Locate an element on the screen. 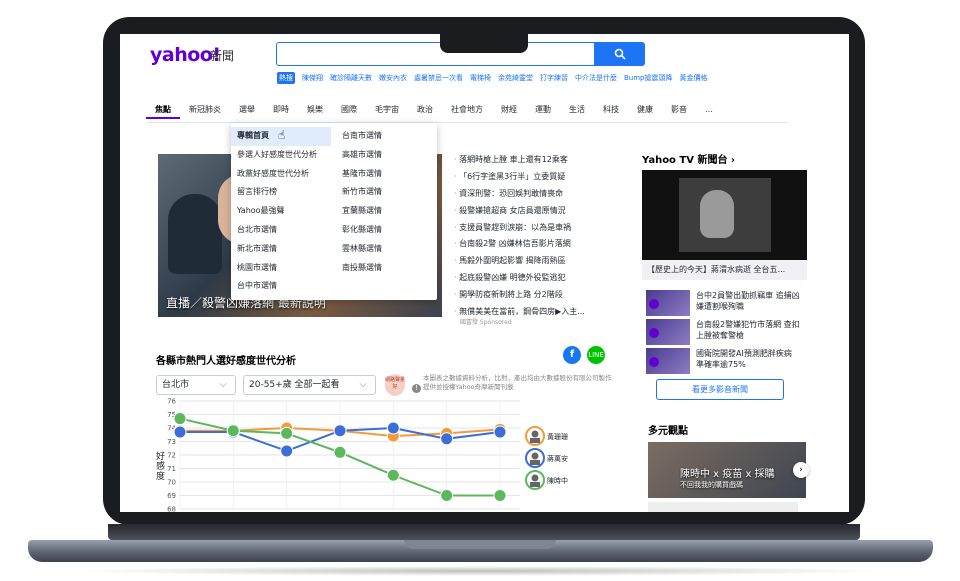 Image resolution: width=960 pixels, height=581 pixels. search-input is located at coordinates (436, 54).